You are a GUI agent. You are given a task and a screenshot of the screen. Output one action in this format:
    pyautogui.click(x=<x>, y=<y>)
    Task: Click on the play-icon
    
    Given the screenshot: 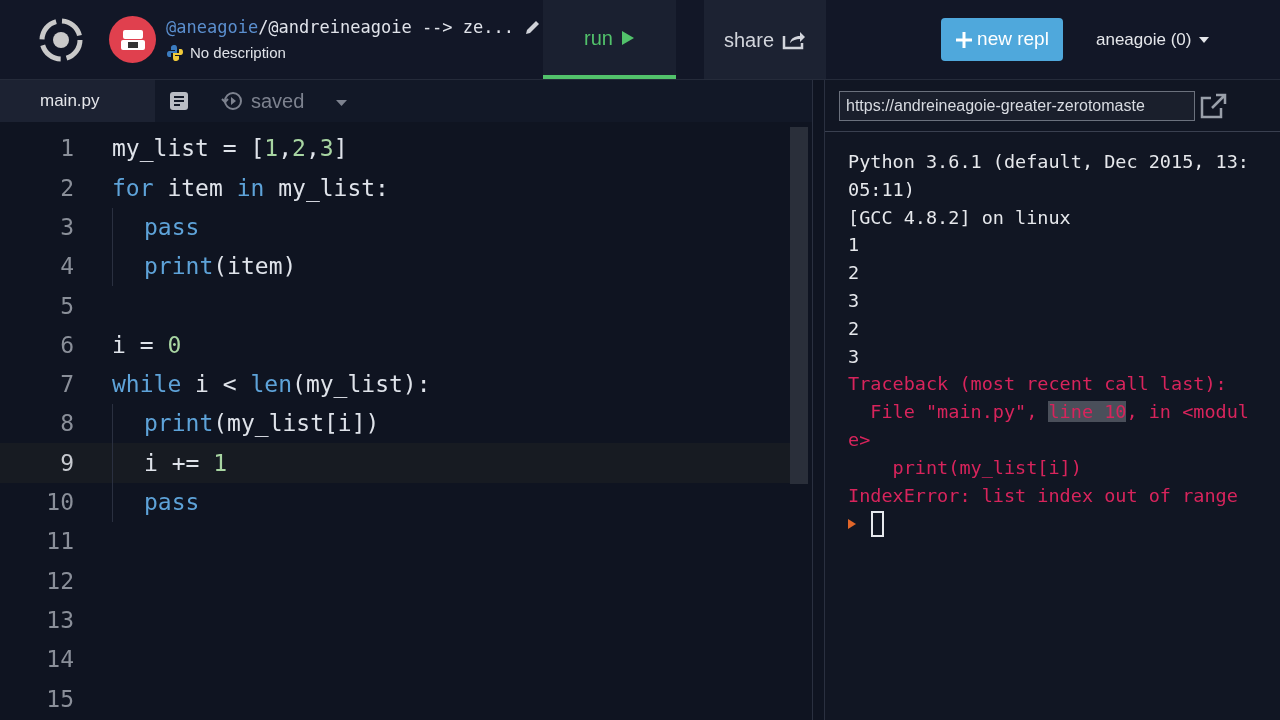 What is the action you would take?
    pyautogui.click(x=627, y=37)
    